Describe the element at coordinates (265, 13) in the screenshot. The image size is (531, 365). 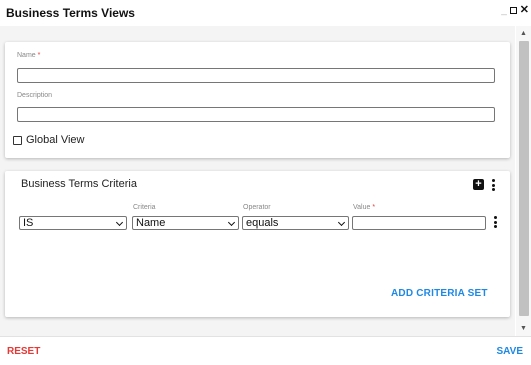
I see `title-bar: Business Terms Views _ ✕` at that location.